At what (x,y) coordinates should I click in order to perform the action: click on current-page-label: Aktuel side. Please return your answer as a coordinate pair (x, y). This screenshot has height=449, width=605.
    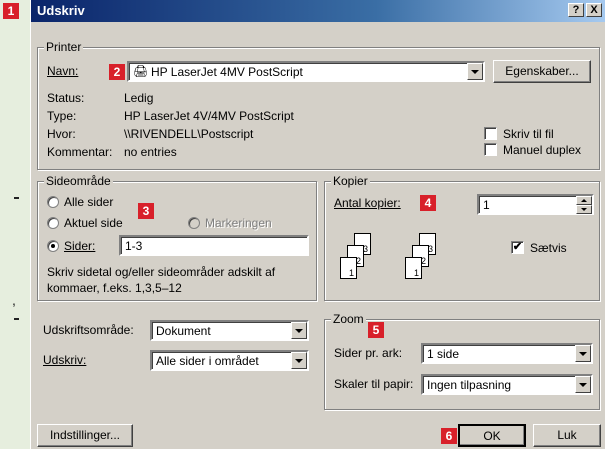
    Looking at the image, I should click on (93, 223).